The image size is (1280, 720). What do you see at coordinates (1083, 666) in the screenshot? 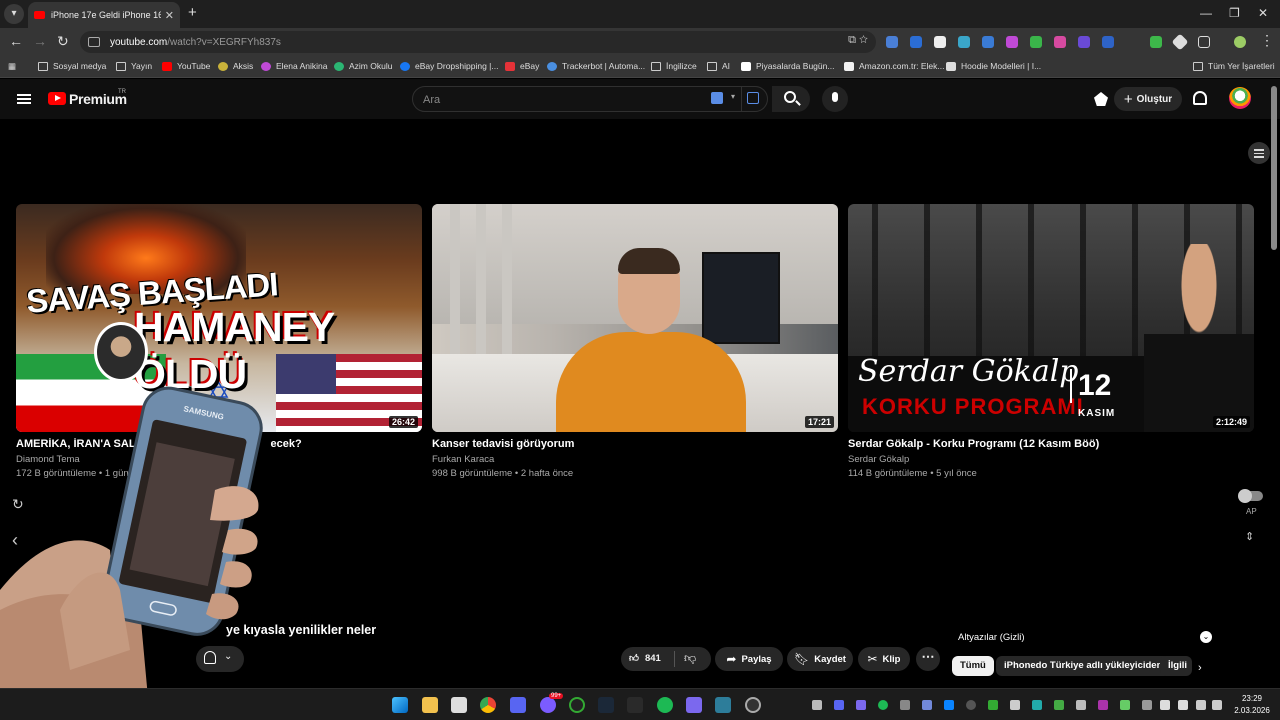
I see `chip-uploader: iPhonedo Türkiye adlı yükleyiciden` at bounding box center [1083, 666].